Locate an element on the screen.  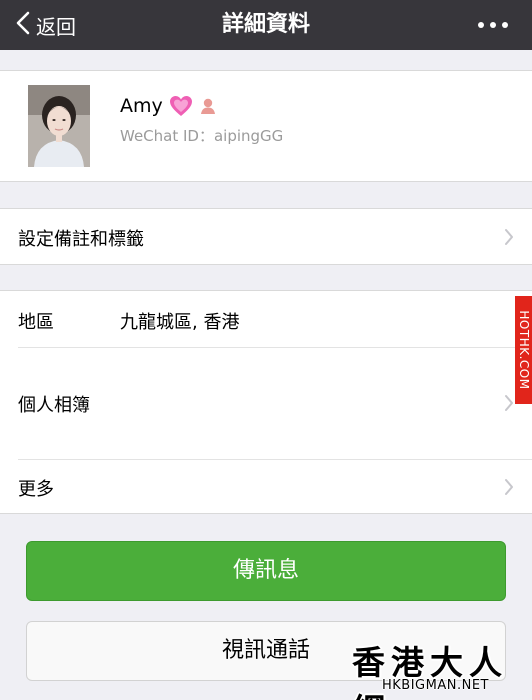
region-value: 九龍城區, 香港 is located at coordinates (180, 322).